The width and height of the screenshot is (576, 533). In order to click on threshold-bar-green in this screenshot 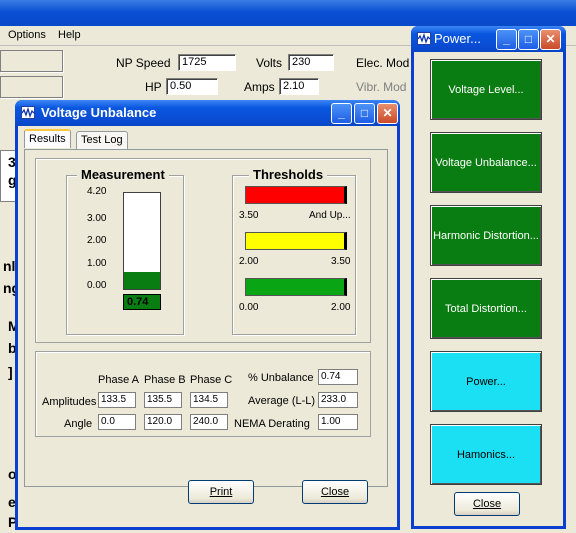, I will do `click(296, 287)`.